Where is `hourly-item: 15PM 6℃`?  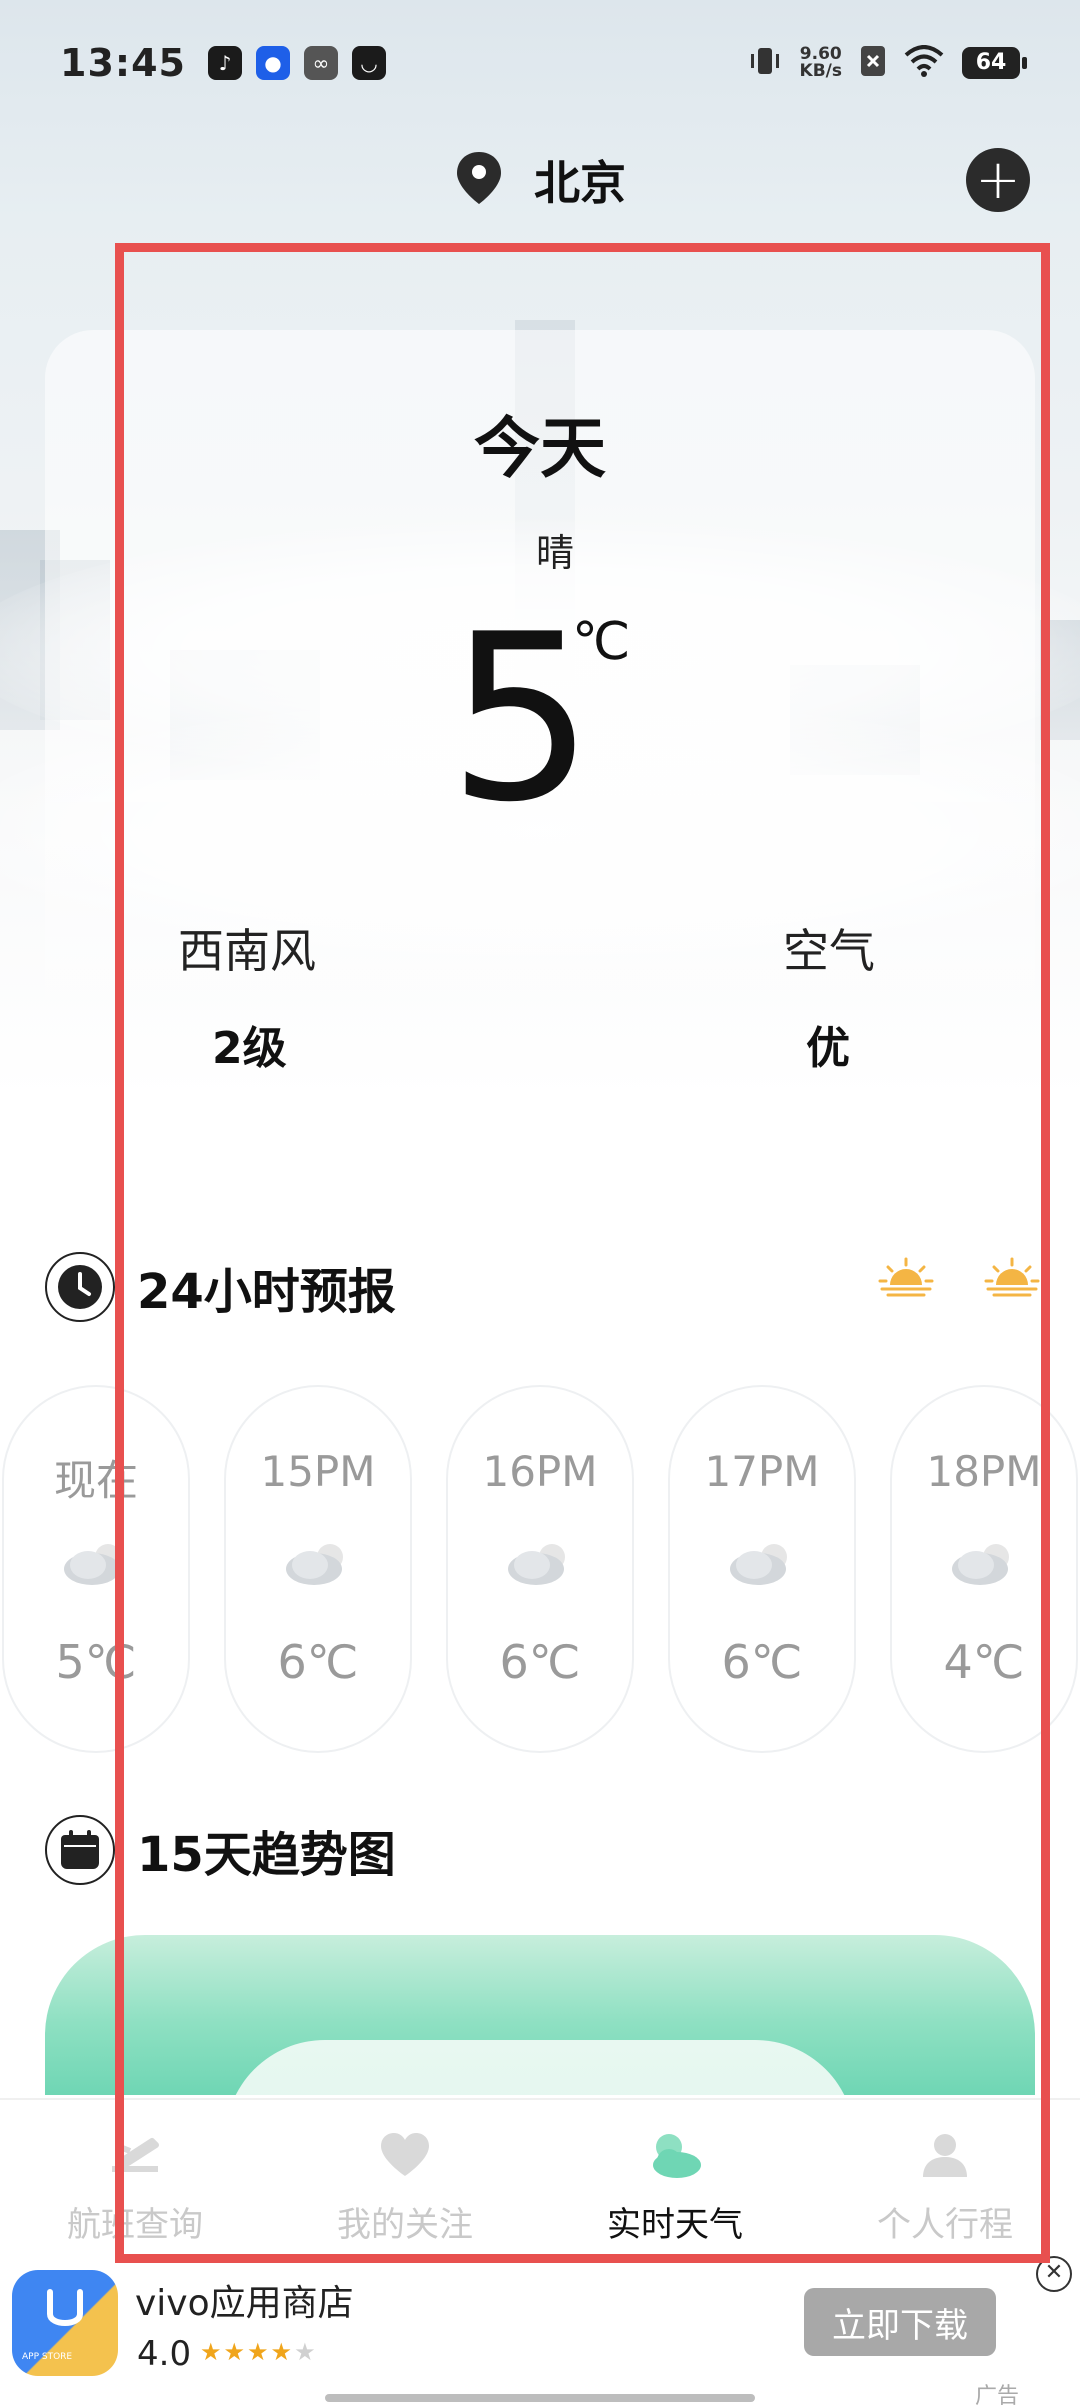
hourly-item: 15PM 6℃ is located at coordinates (318, 1569).